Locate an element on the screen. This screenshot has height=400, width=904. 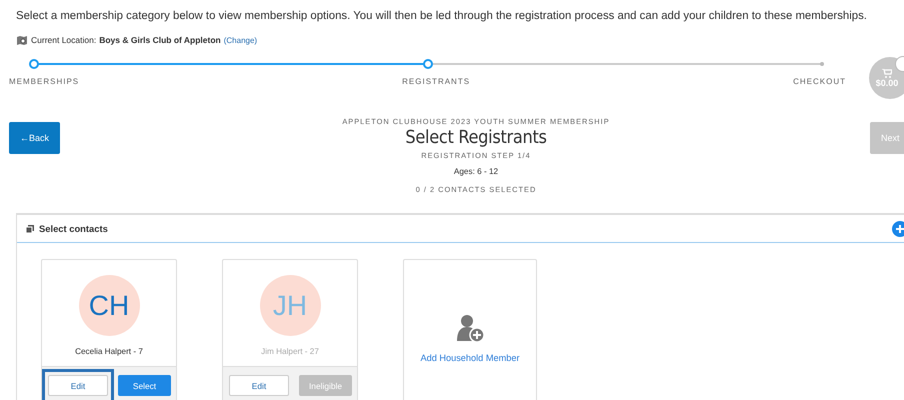
add-member-label: Add Household Member is located at coordinates (470, 358).